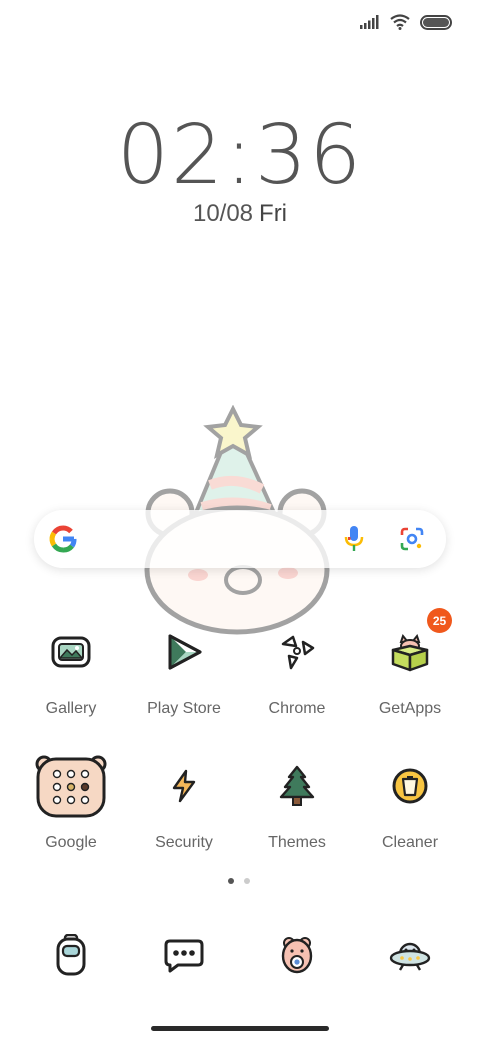 This screenshot has height=1040, width=480. Describe the element at coordinates (298, 652) in the screenshot. I see `chrome-icon` at that location.